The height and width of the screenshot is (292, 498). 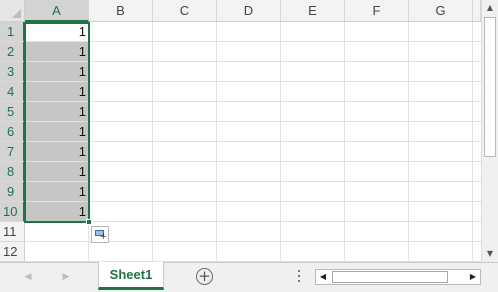 I want to click on cell-a9: 1, so click(x=57, y=192).